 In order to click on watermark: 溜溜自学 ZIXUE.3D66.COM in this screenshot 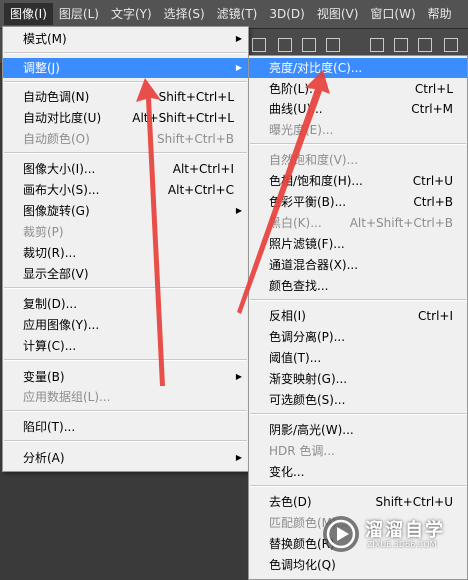, I will do `click(393, 535)`.